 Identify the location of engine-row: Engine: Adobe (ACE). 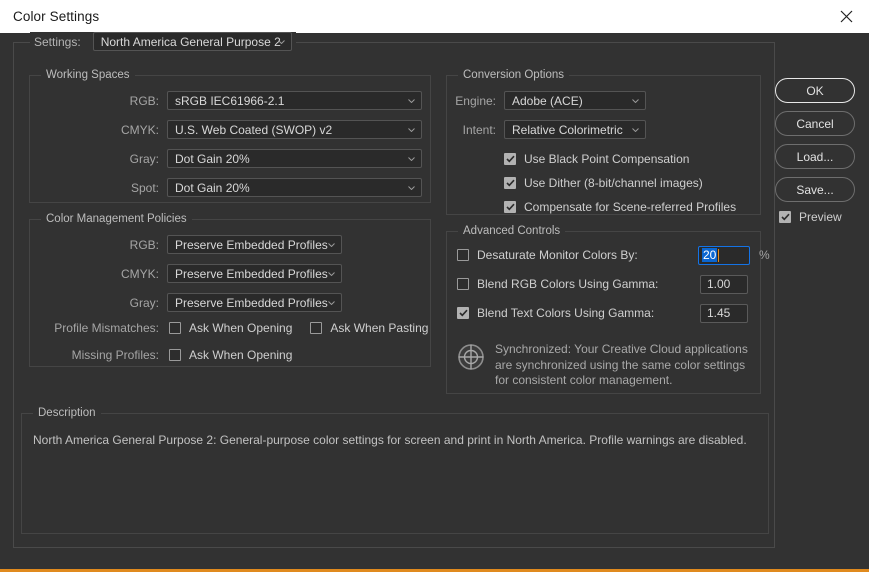
(603, 100).